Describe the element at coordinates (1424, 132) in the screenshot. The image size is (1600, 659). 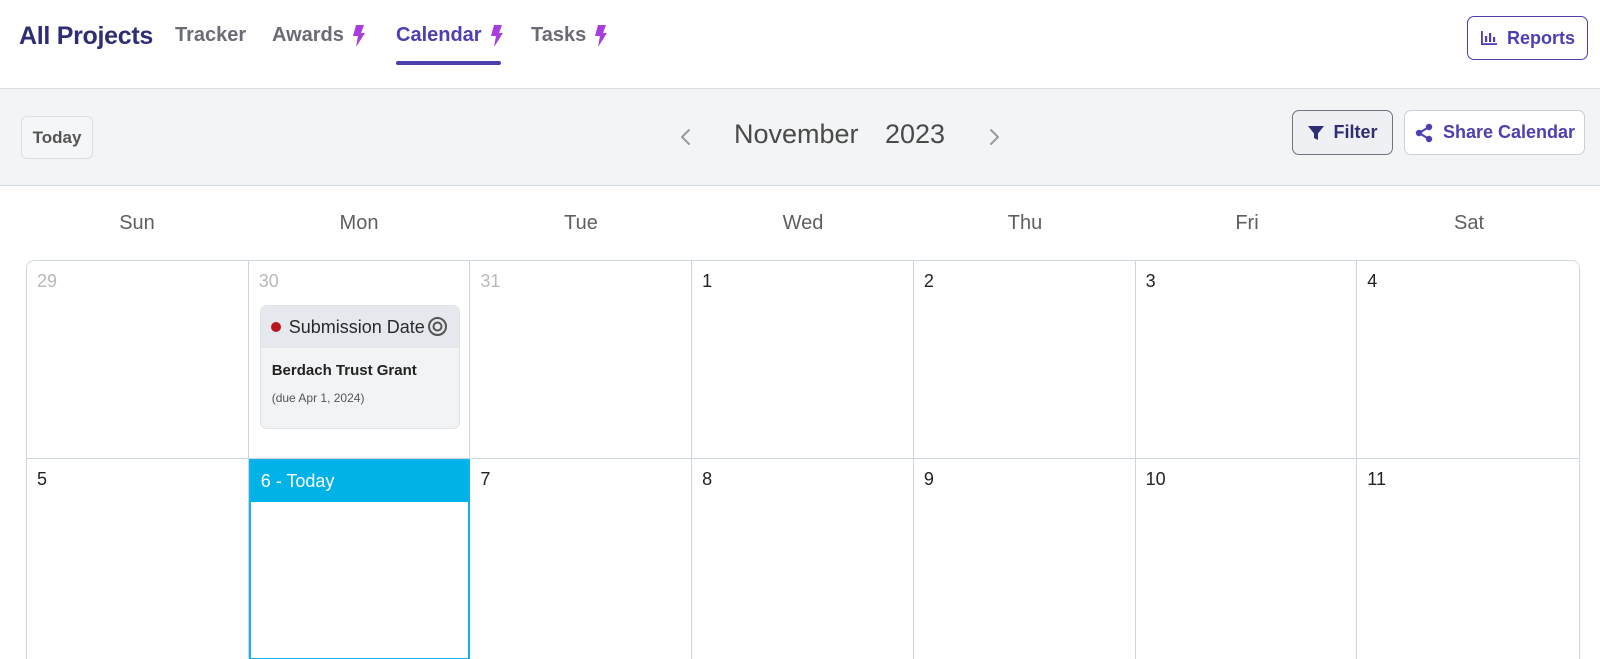
I see `share-icon` at that location.